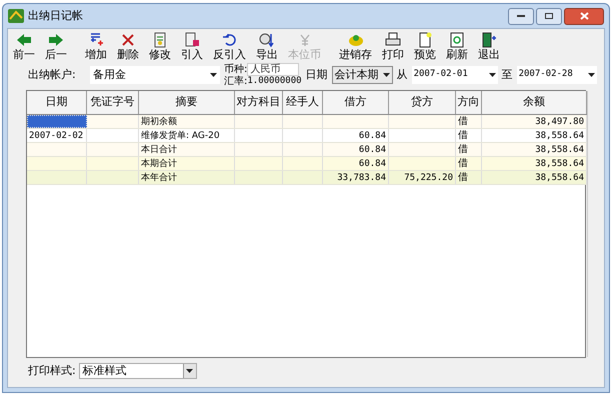  I want to click on column-header: 余额, so click(534, 102).